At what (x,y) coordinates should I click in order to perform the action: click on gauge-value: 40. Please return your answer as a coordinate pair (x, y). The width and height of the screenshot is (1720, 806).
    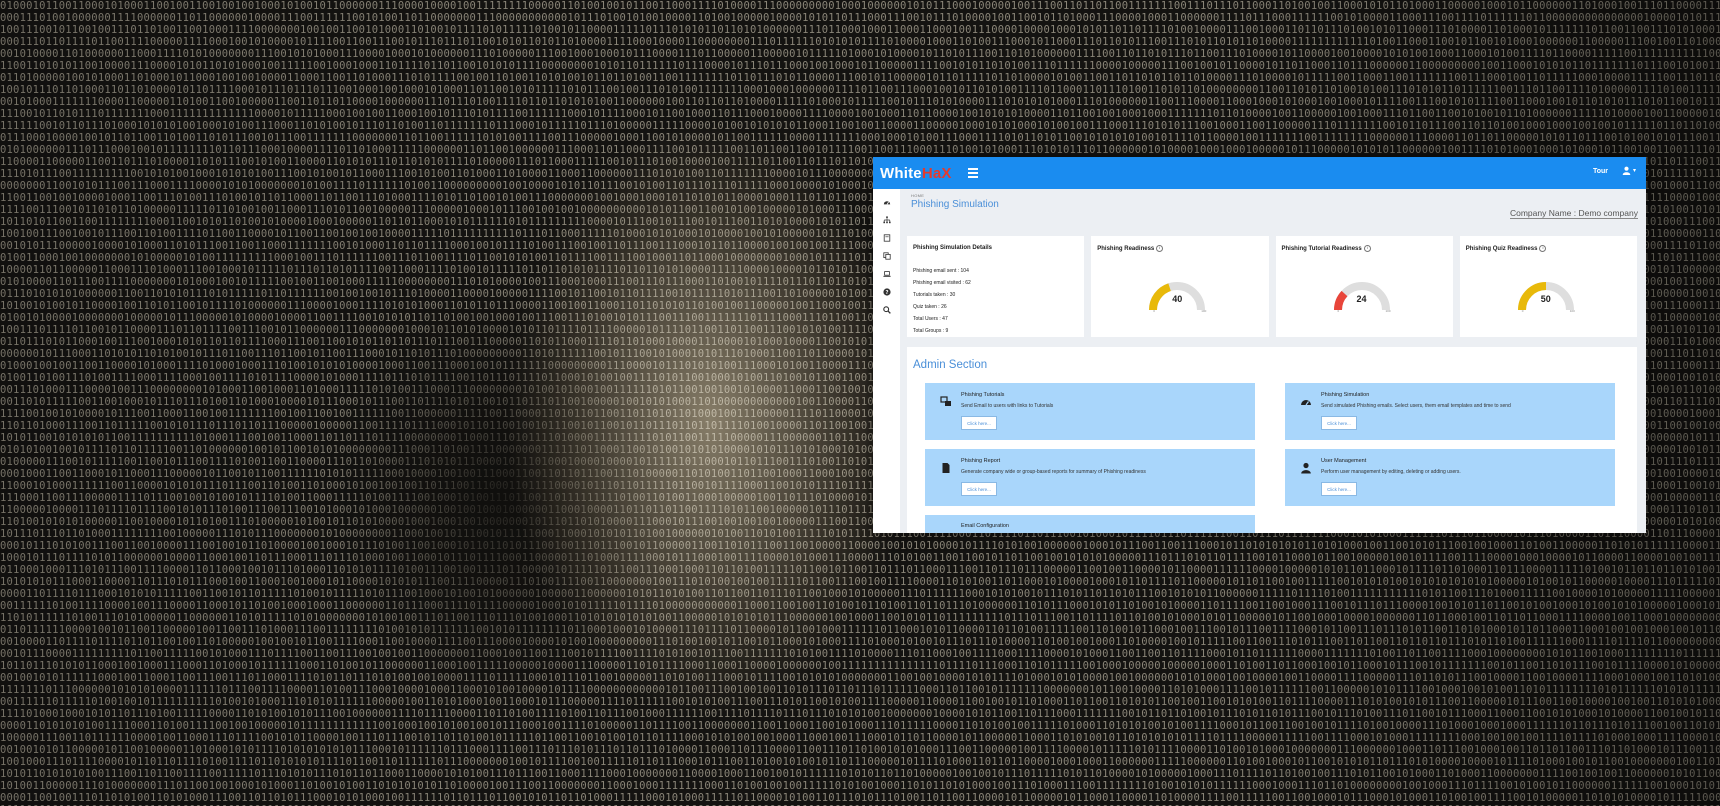
    Looking at the image, I should click on (1177, 299).